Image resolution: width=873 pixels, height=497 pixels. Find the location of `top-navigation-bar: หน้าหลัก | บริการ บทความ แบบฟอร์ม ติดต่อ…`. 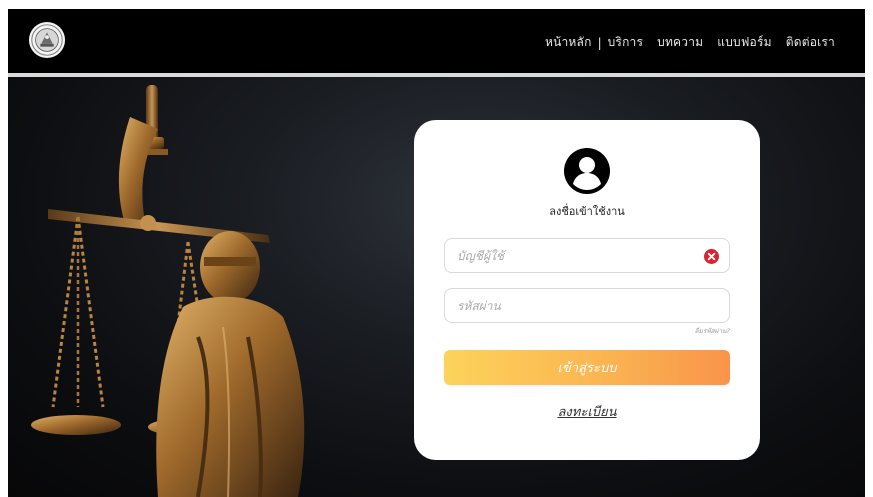

top-navigation-bar: หน้าหลัก | บริการ บทความ แบบฟอร์ม ติดต่อ… is located at coordinates (436, 41).